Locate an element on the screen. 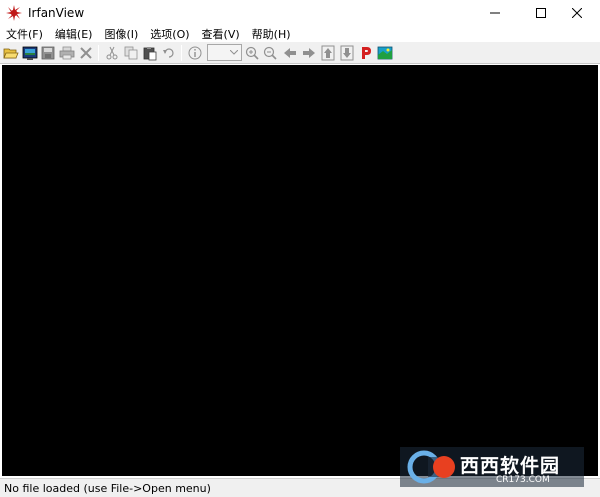 The height and width of the screenshot is (497, 600). toolbar is located at coordinates (300, 53).